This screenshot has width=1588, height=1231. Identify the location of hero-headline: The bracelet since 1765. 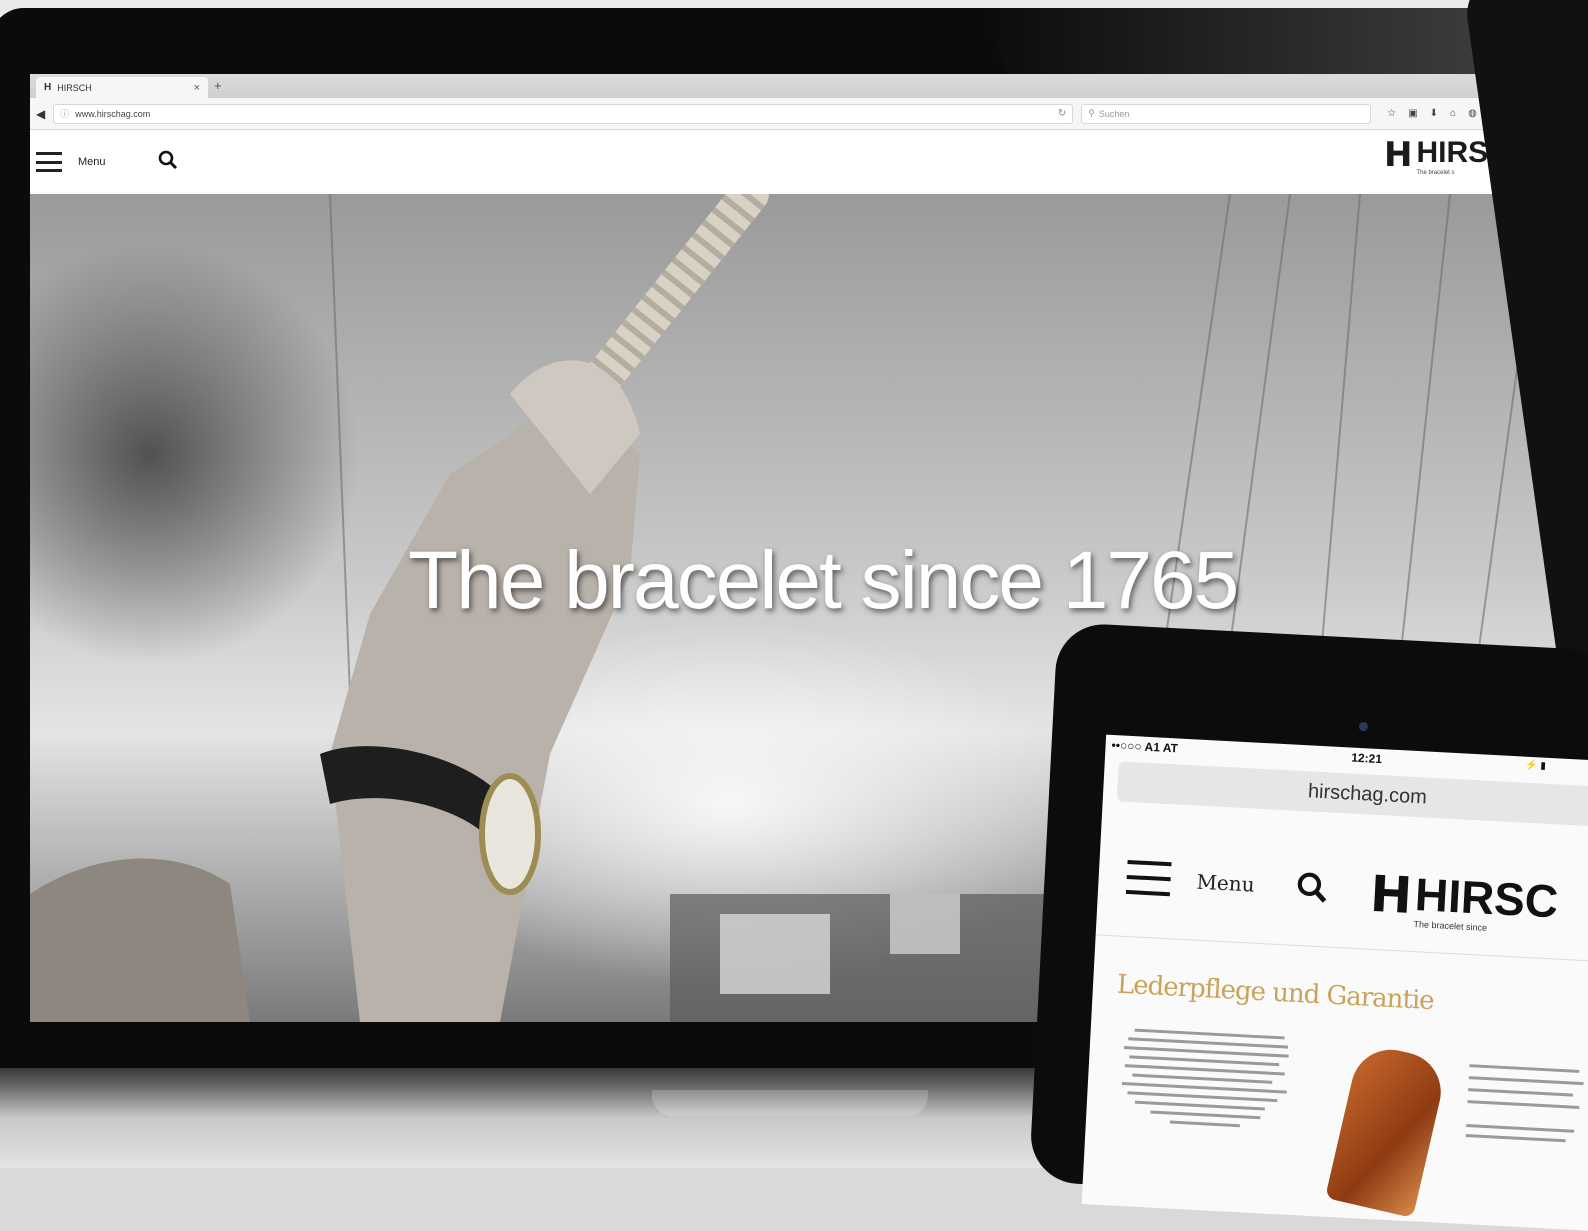
(823, 580).